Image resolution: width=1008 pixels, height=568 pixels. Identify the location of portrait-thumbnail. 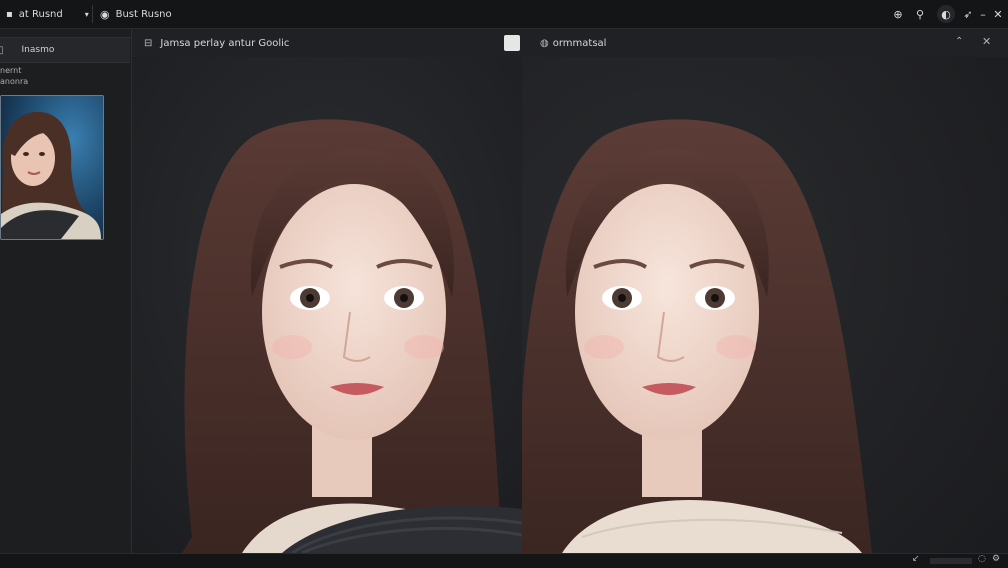
(52, 167).